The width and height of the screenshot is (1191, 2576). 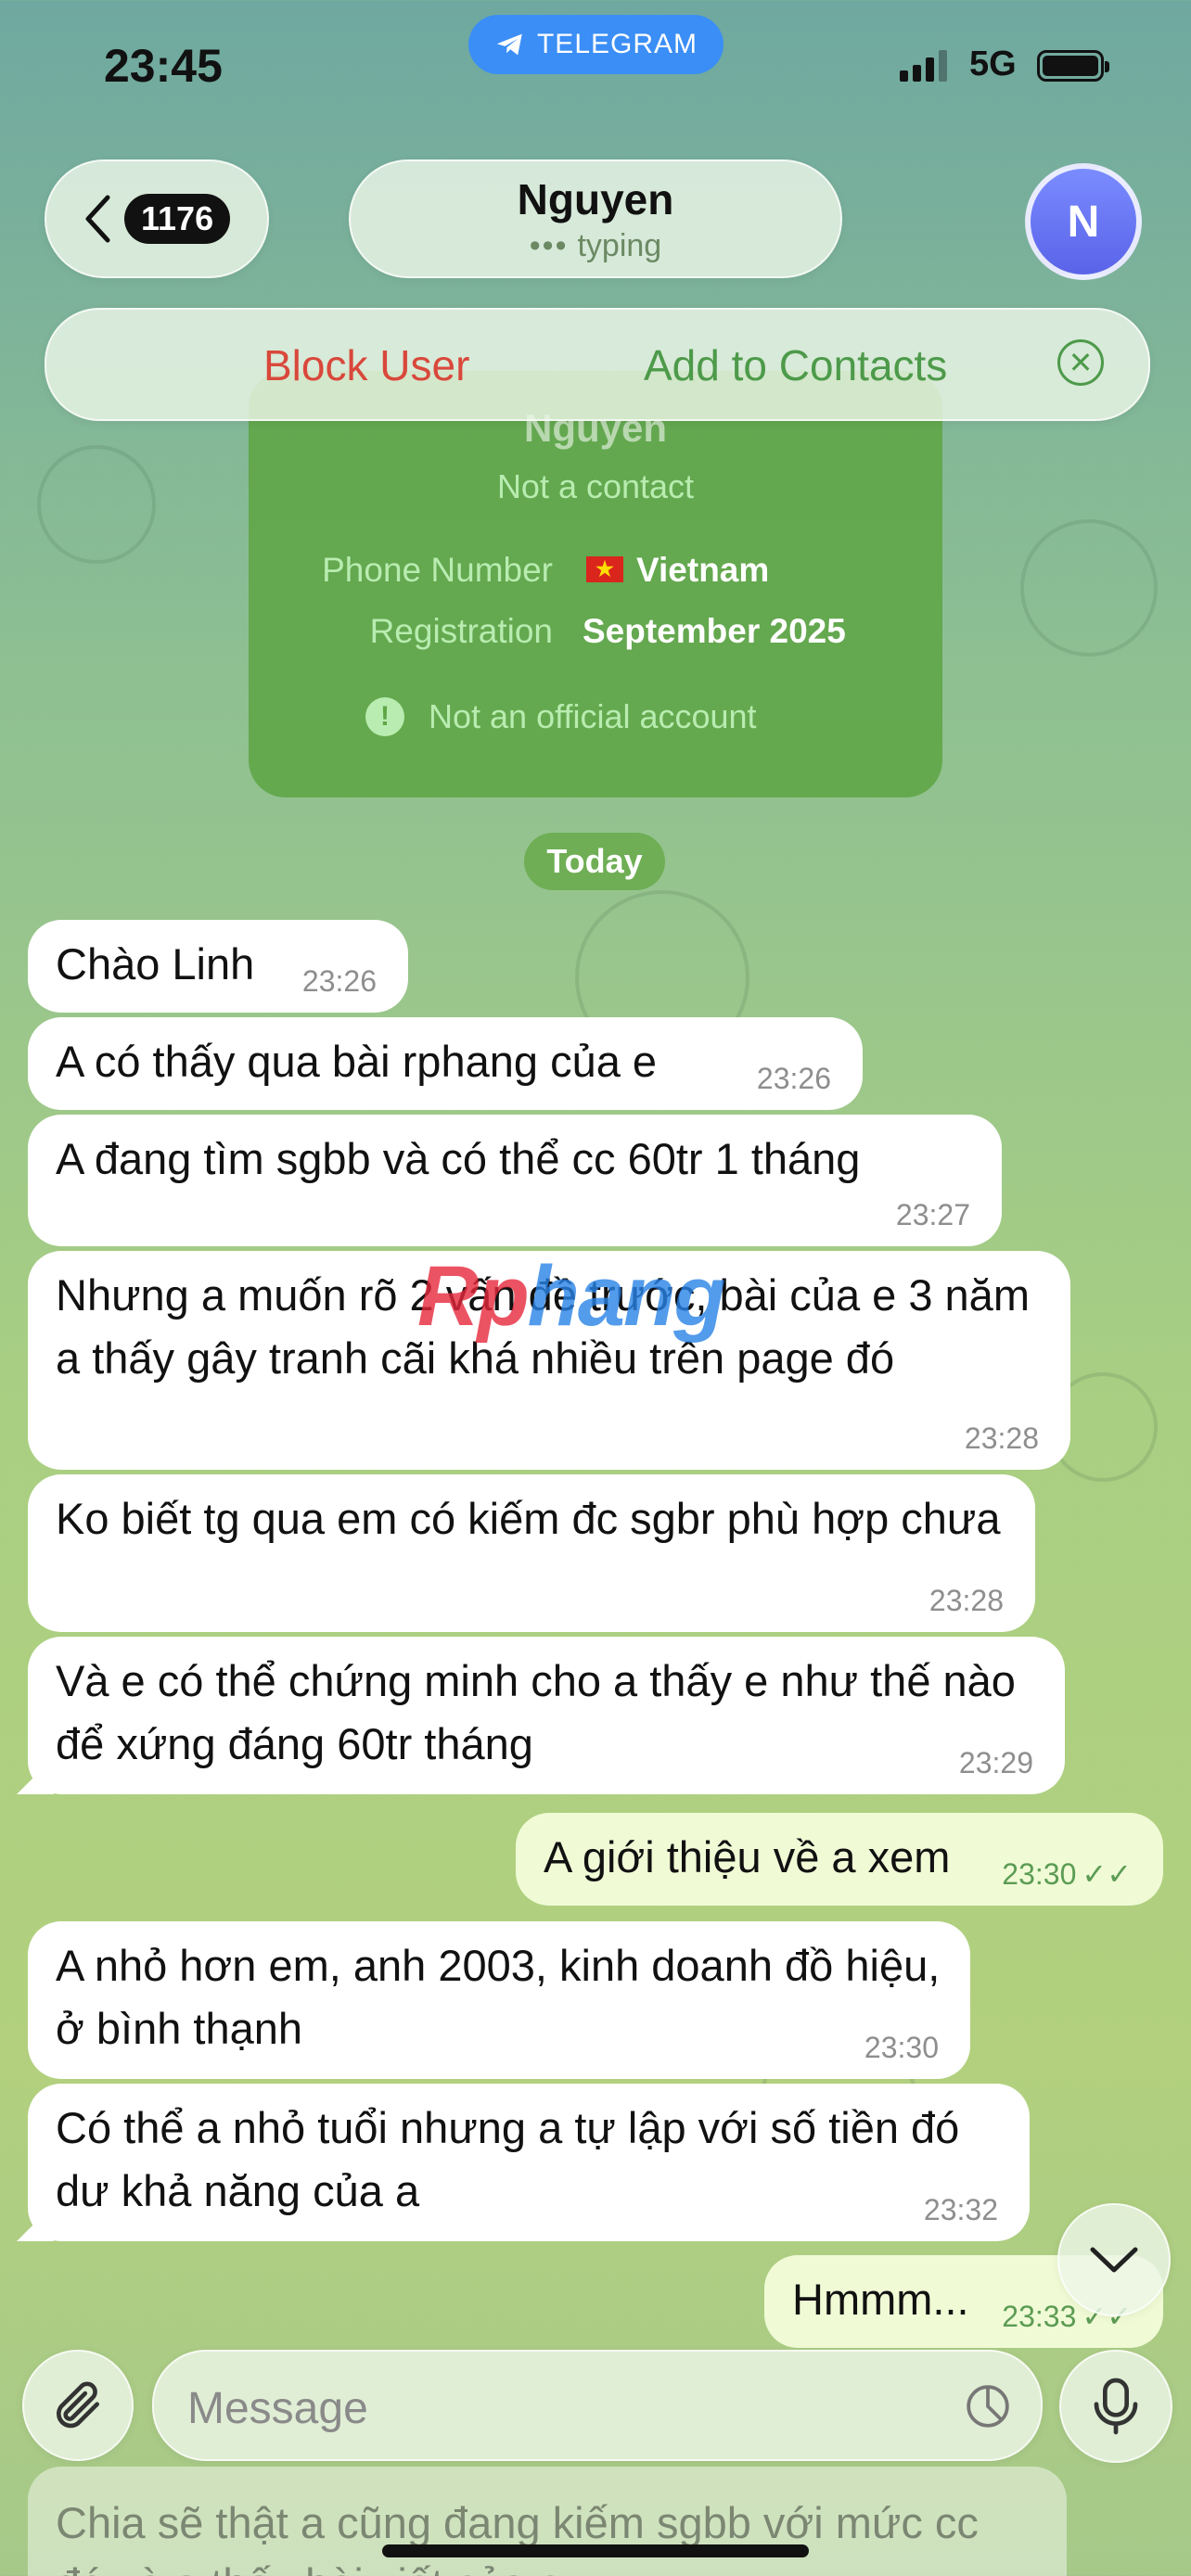 I want to click on chevron-left-icon, so click(x=97, y=219).